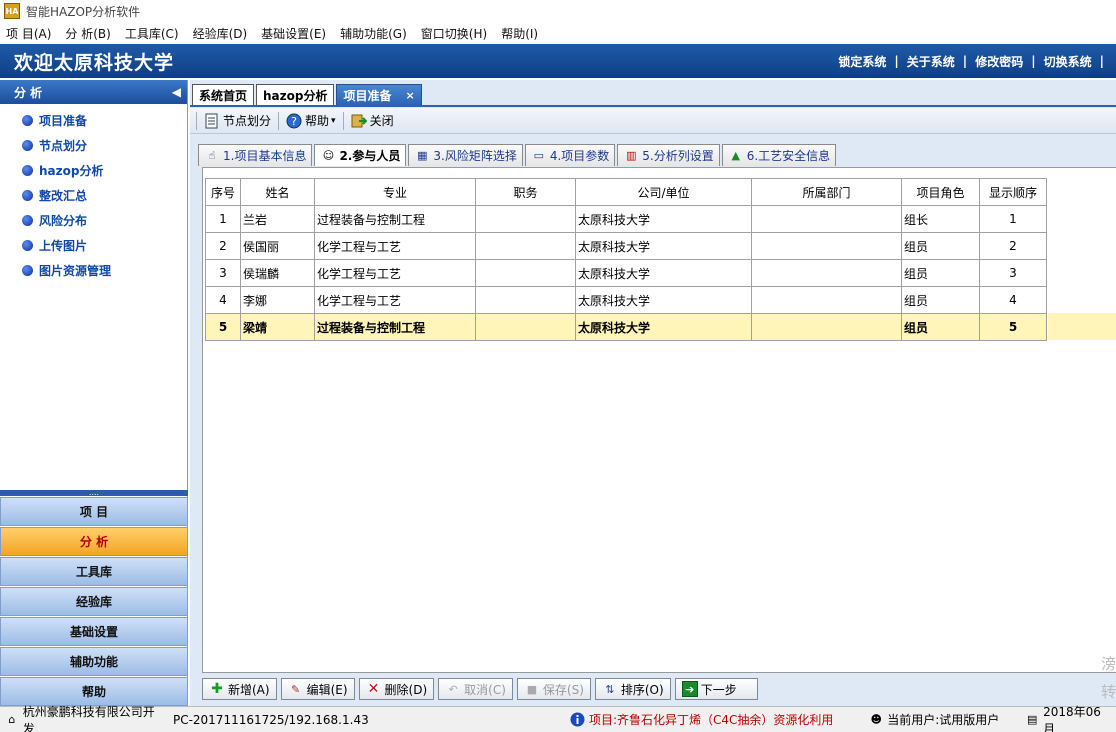 This screenshot has width=1116, height=732. What do you see at coordinates (277, 300) in the screenshot?
I see `cell-name: 李娜` at bounding box center [277, 300].